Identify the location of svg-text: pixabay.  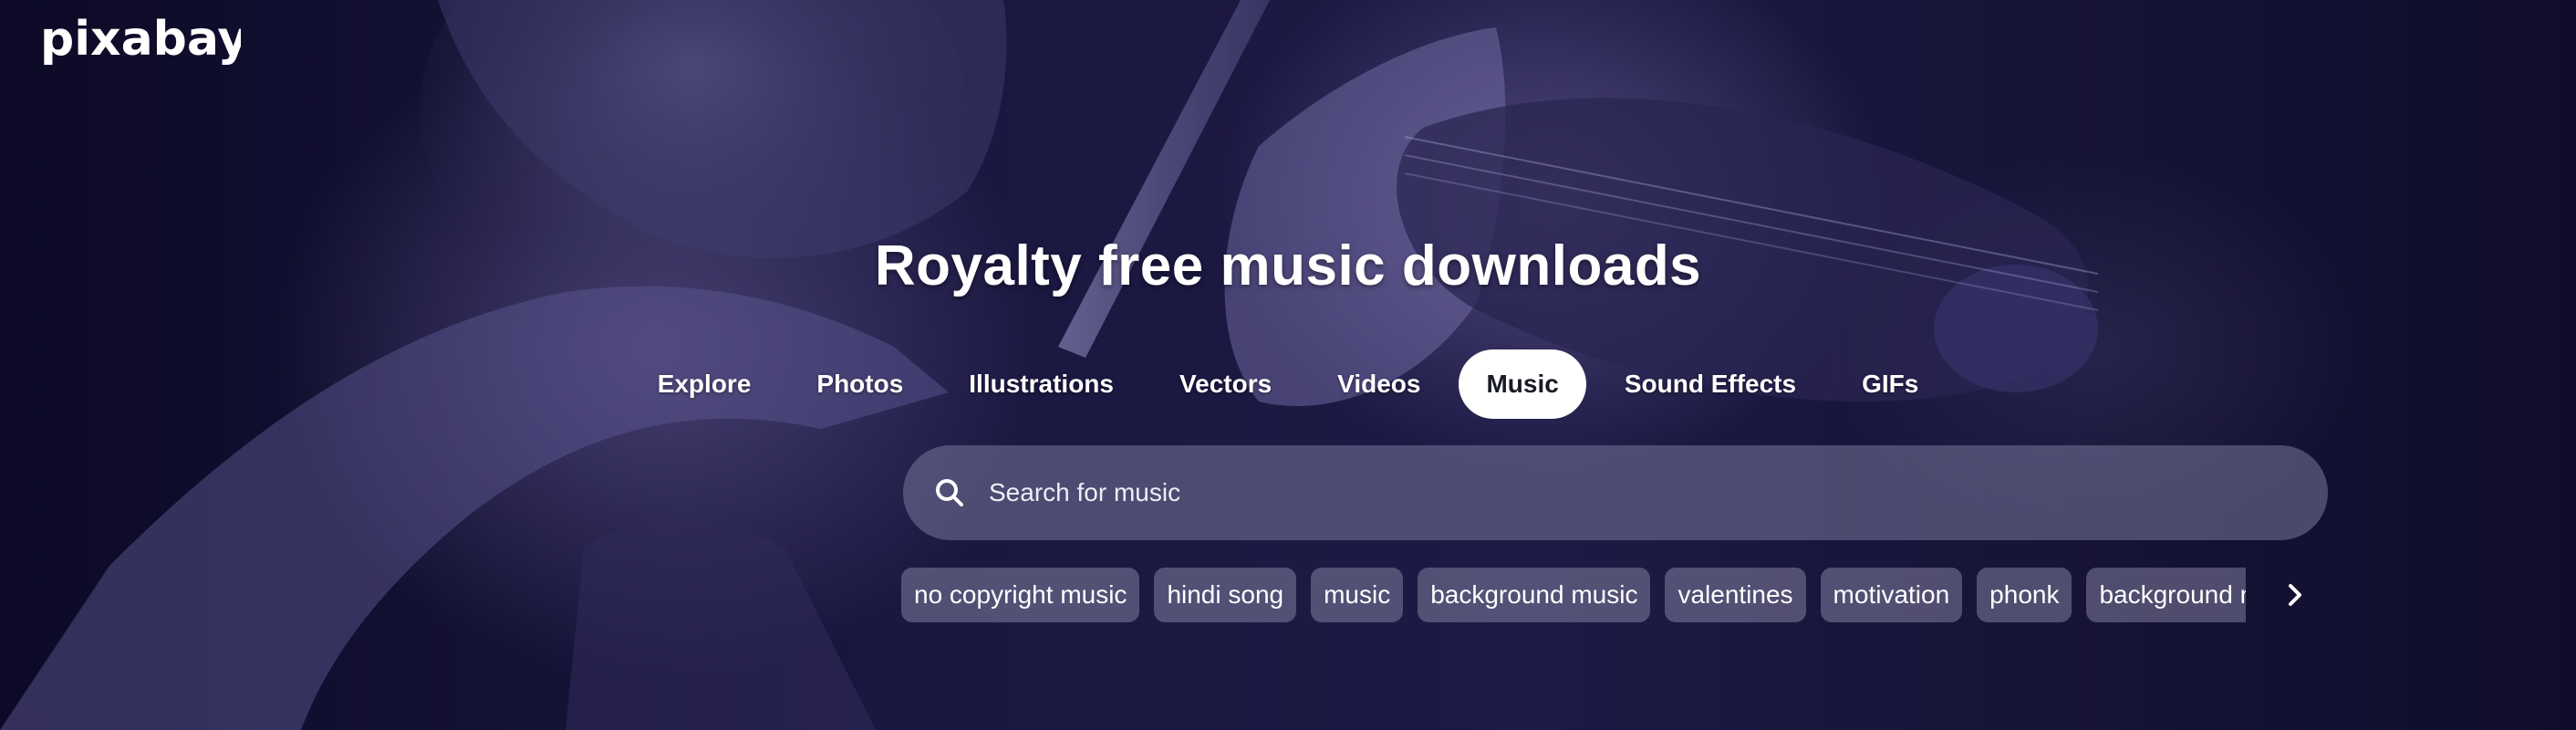
(140, 39).